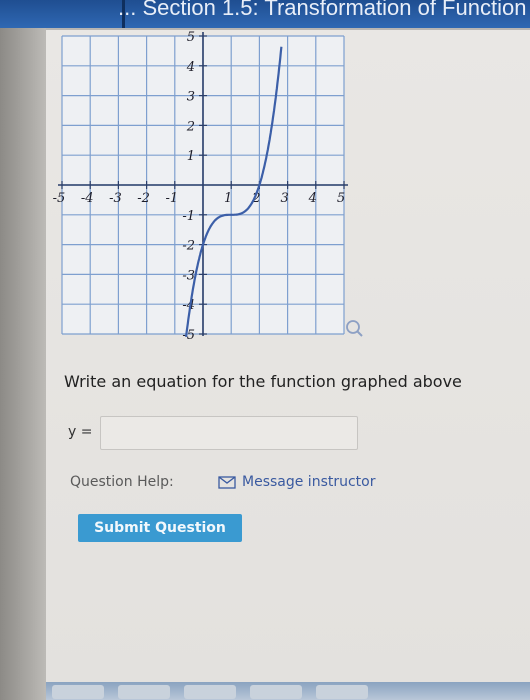  What do you see at coordinates (80, 432) in the screenshot?
I see `answer-label: y =` at bounding box center [80, 432].